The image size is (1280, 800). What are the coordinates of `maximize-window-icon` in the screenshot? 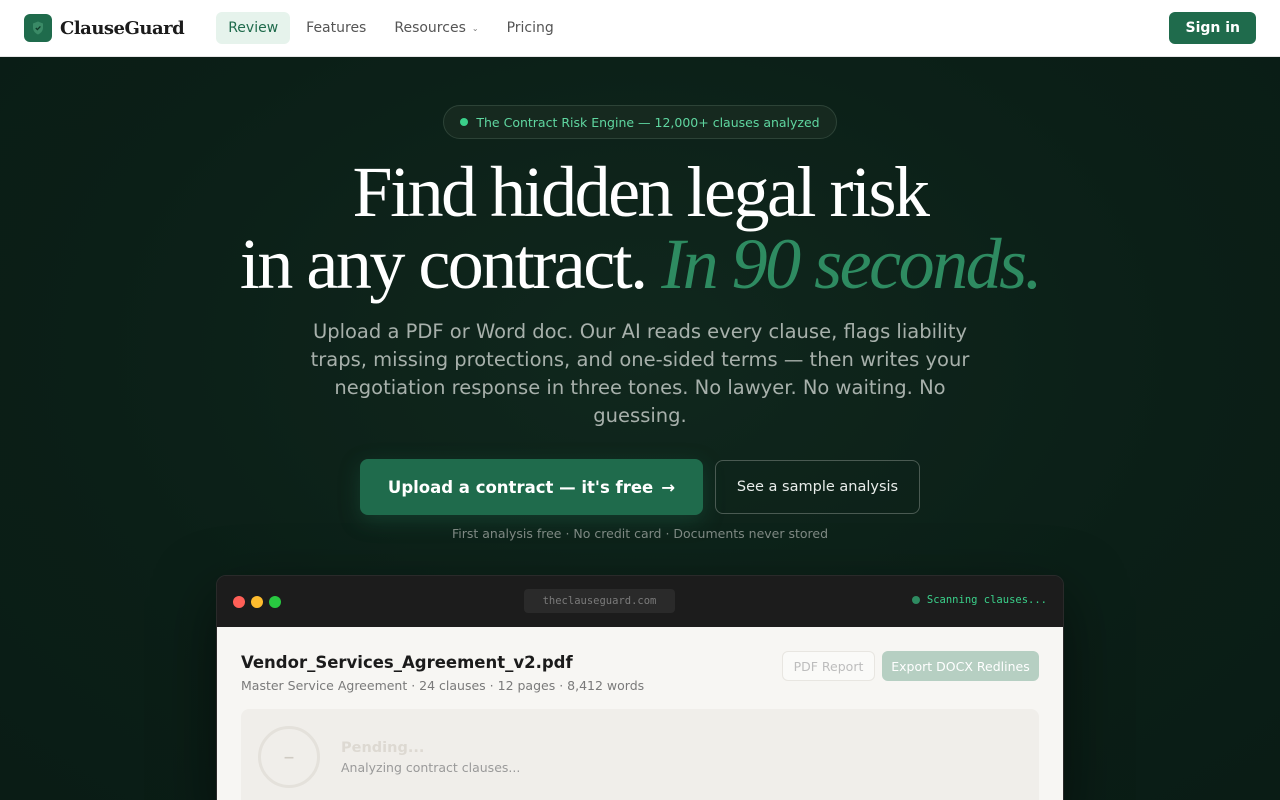 It's located at (275, 601).